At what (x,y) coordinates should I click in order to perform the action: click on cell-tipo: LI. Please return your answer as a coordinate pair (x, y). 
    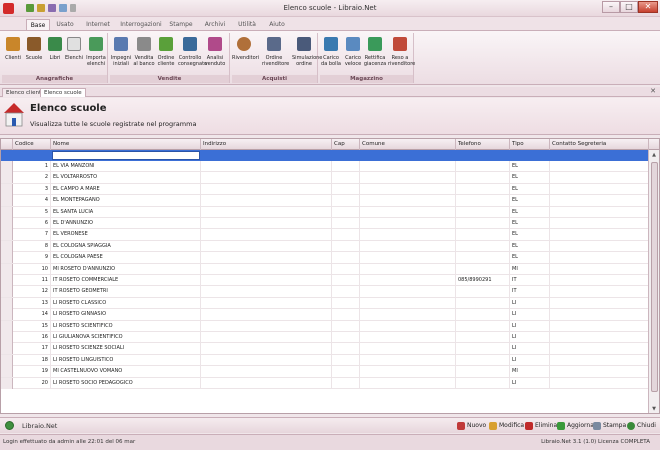
    Looking at the image, I should click on (530, 315).